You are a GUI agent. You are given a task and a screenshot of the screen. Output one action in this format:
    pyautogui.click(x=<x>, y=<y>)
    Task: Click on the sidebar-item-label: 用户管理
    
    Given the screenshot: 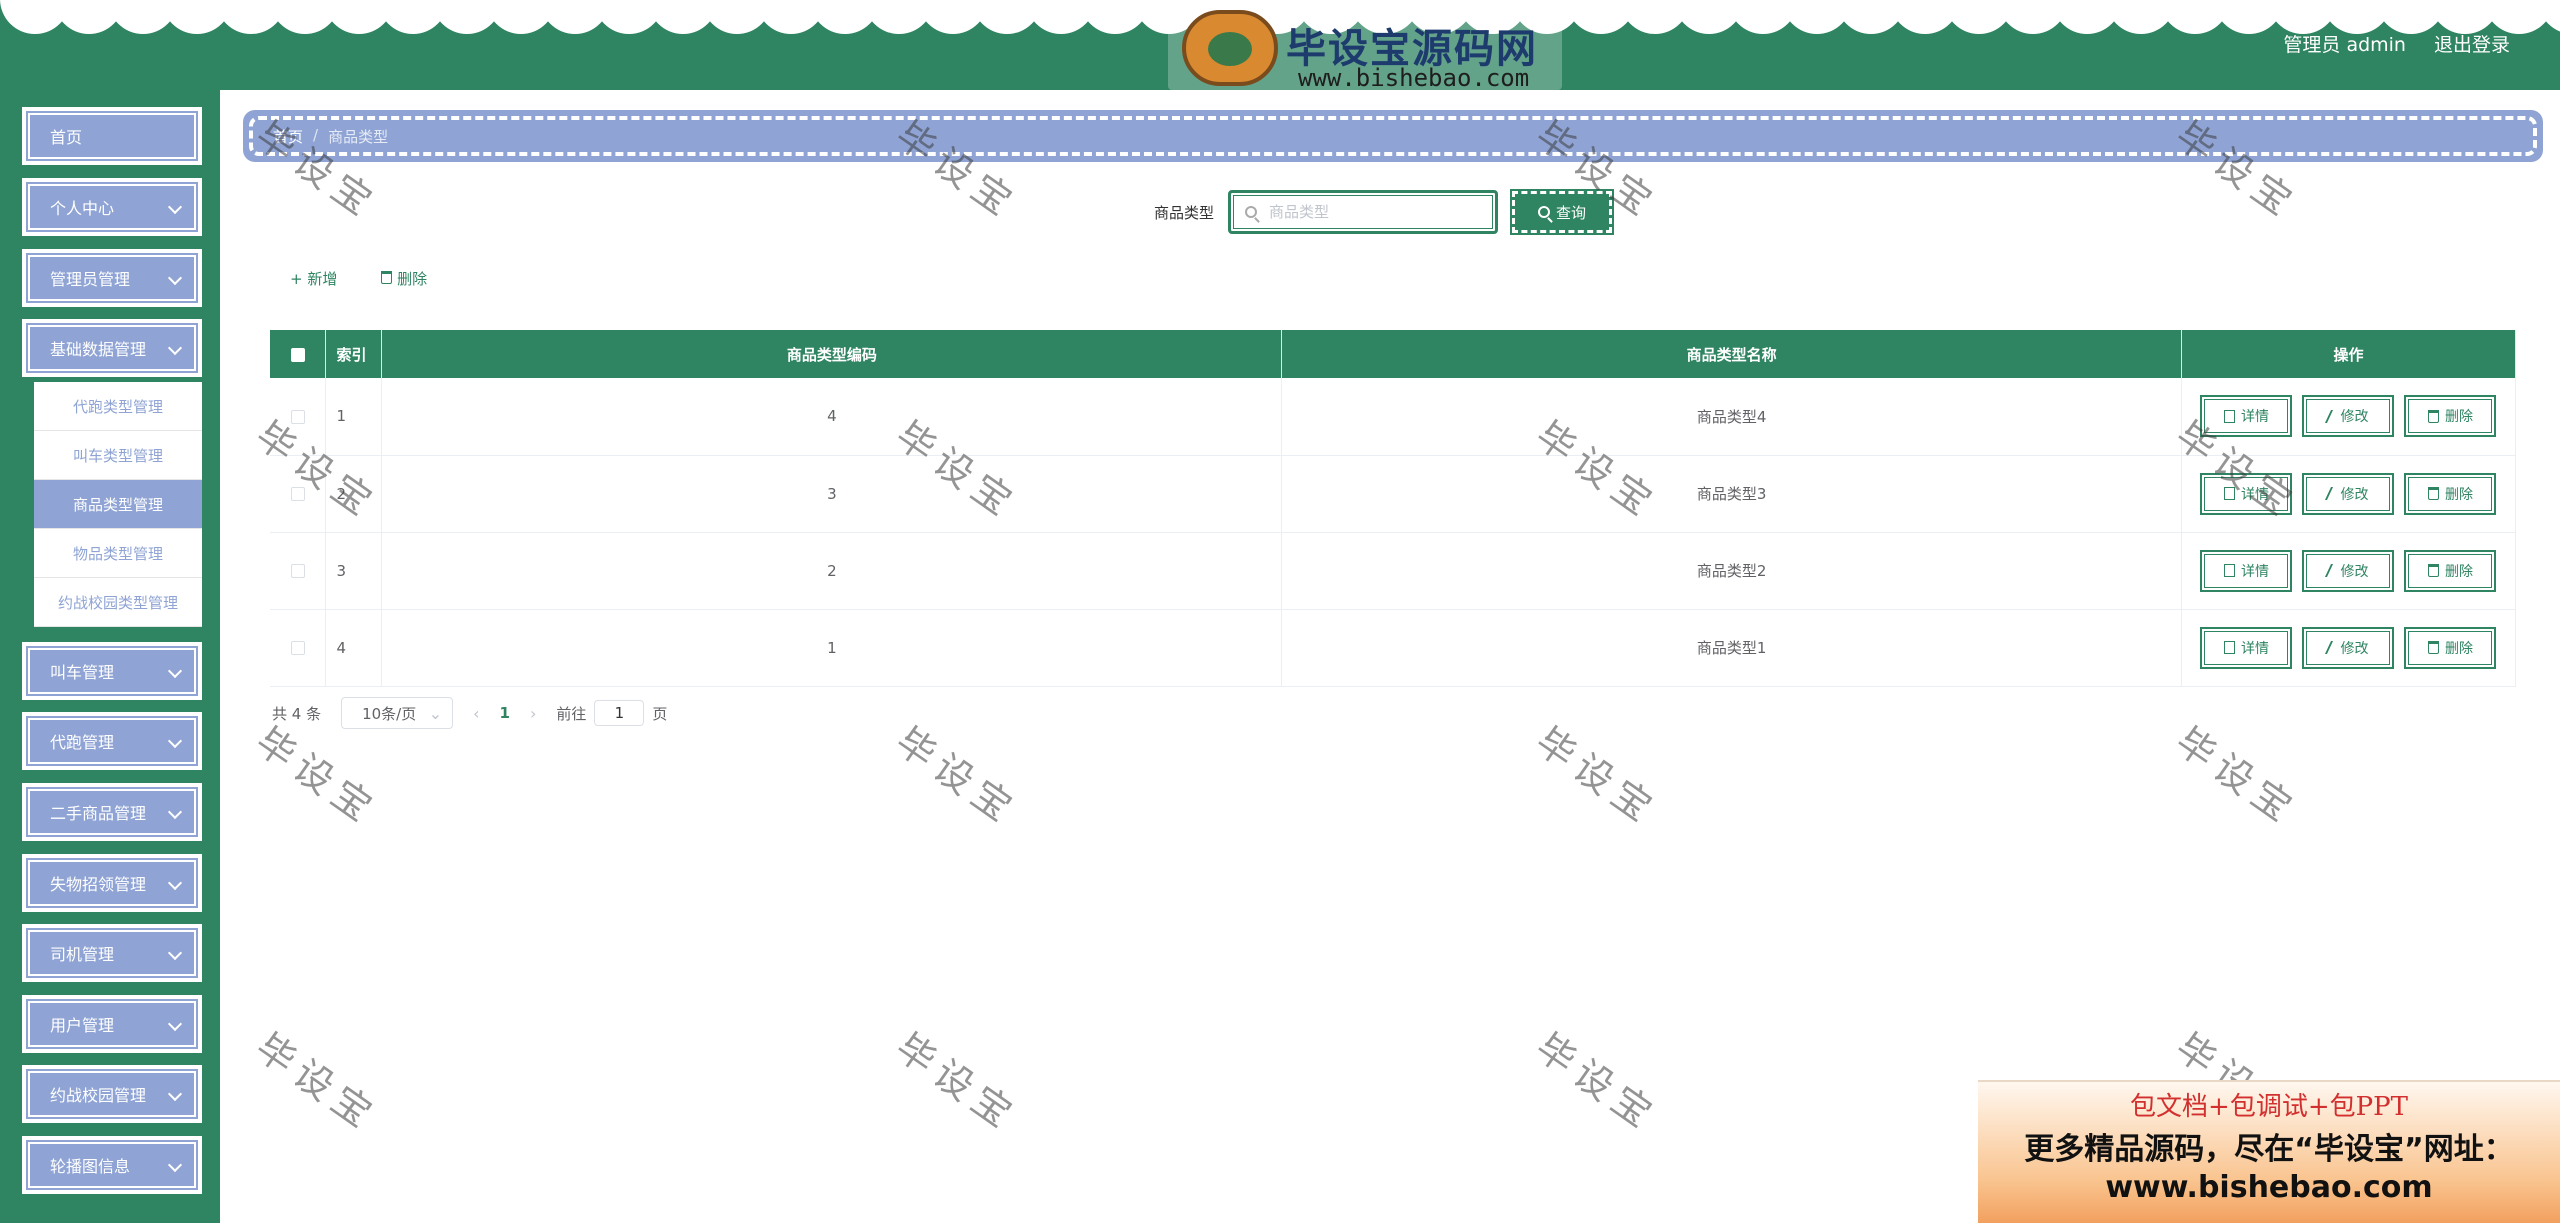 What is the action you would take?
    pyautogui.click(x=82, y=1025)
    